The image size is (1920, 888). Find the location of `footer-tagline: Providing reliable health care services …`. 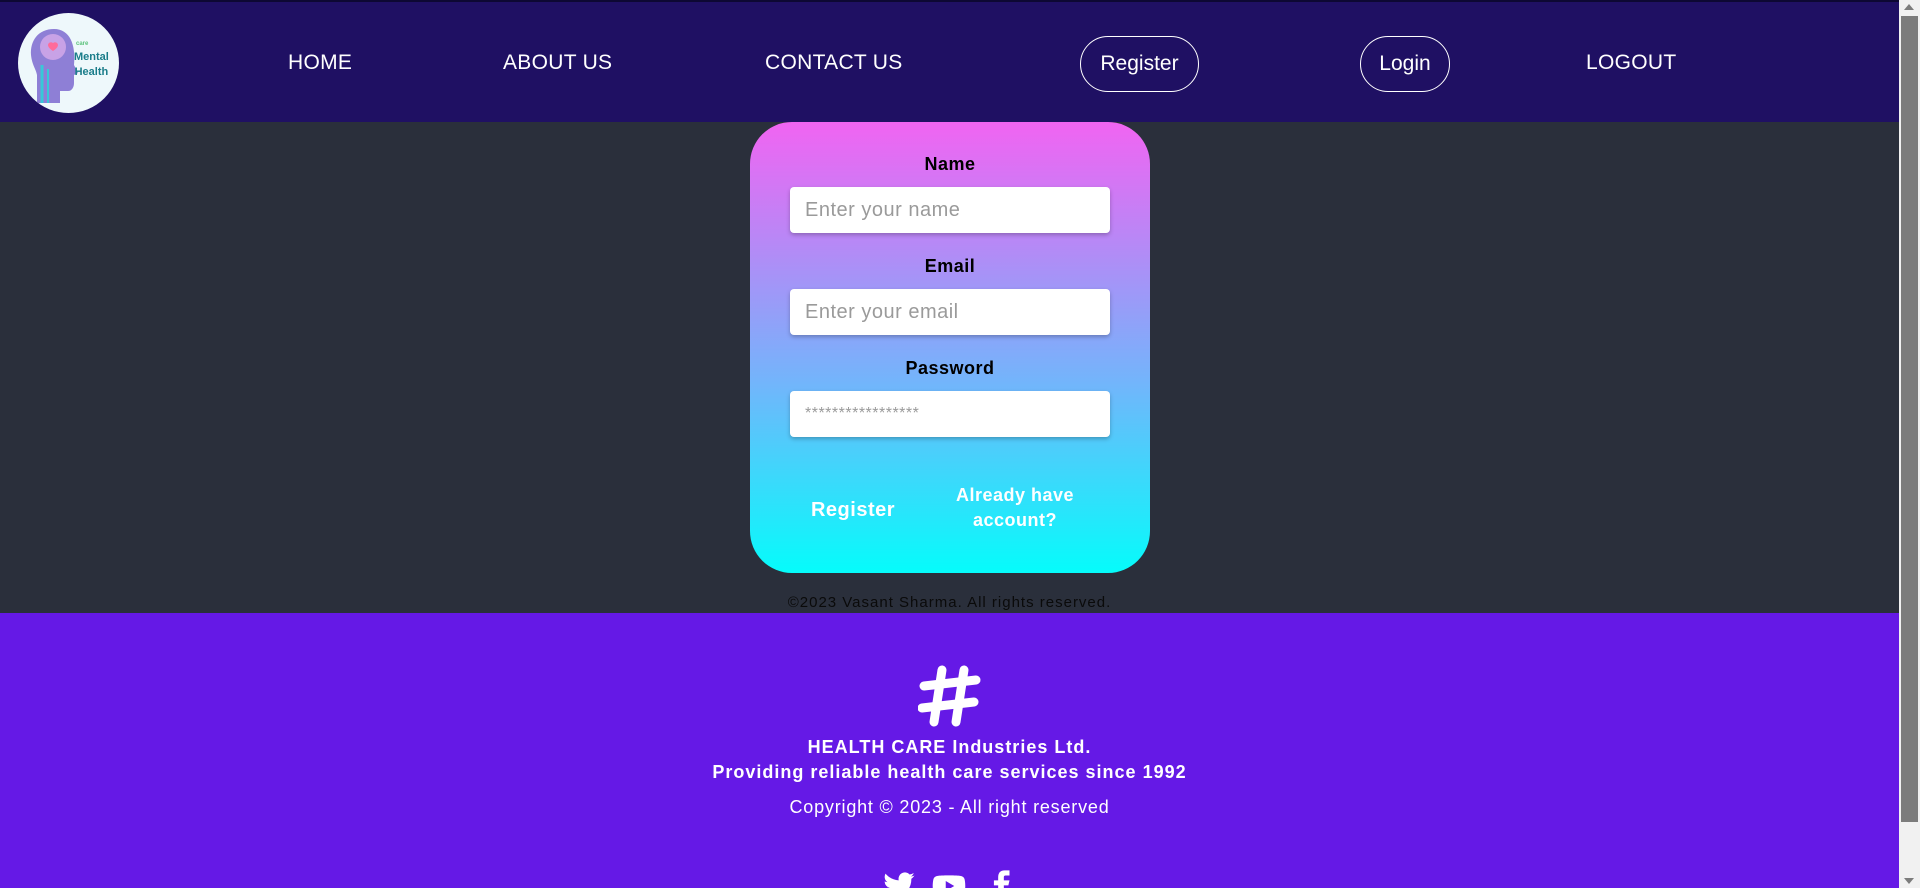

footer-tagline: Providing reliable health care services … is located at coordinates (949, 772).